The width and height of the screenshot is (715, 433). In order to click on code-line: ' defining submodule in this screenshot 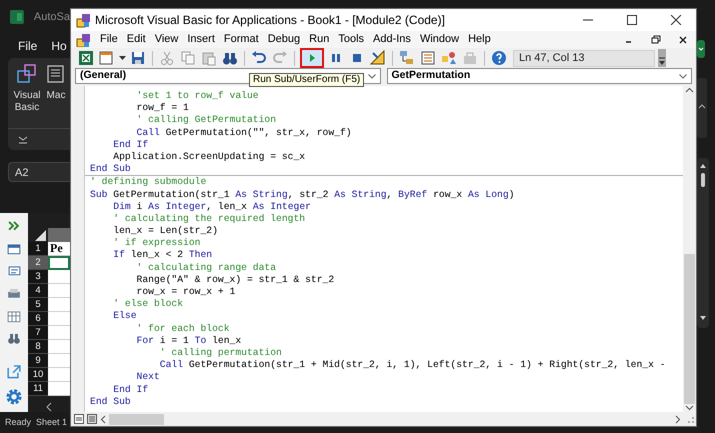, I will do `click(149, 182)`.